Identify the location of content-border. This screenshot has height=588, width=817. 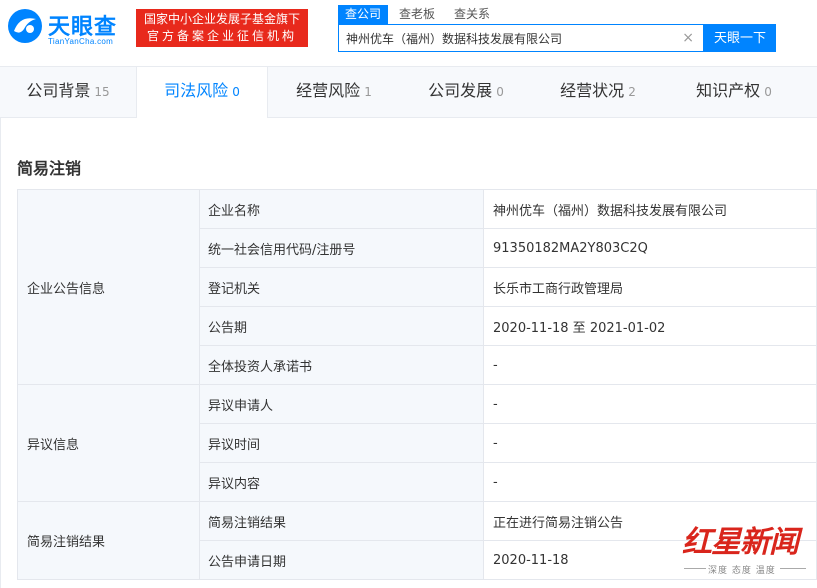
(0, 353).